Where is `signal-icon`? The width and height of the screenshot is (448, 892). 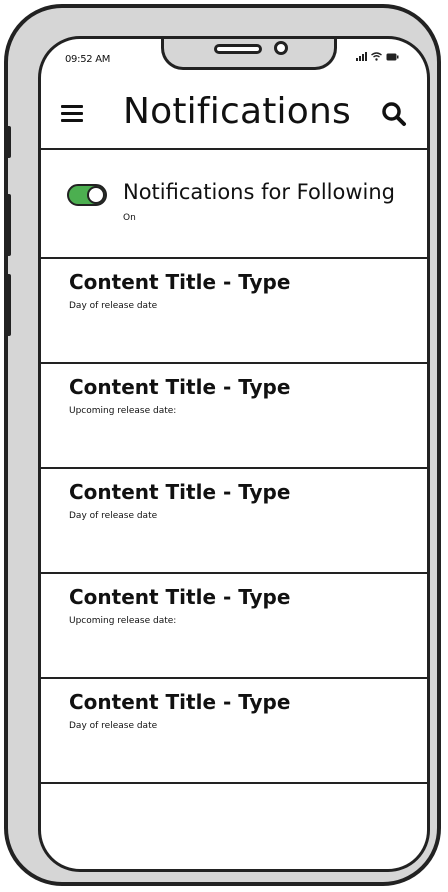
signal-icon is located at coordinates (361, 56).